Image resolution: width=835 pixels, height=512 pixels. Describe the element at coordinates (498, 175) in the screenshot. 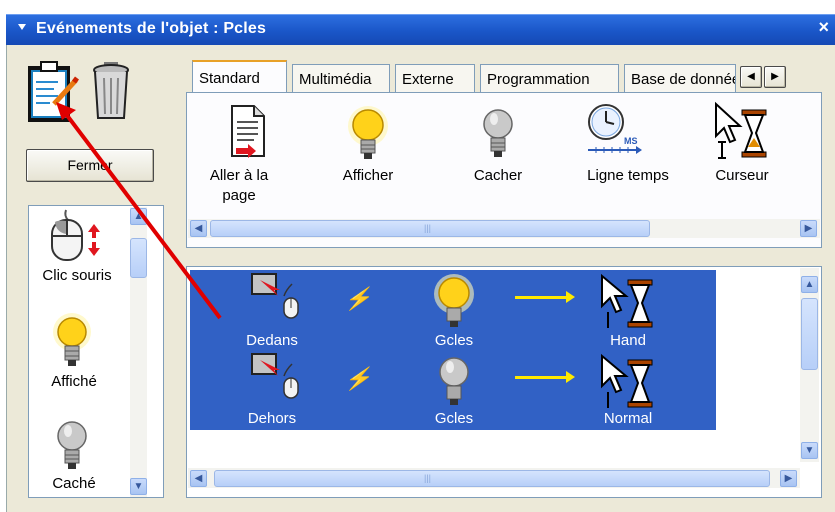

I see `action-label: Cacher` at that location.